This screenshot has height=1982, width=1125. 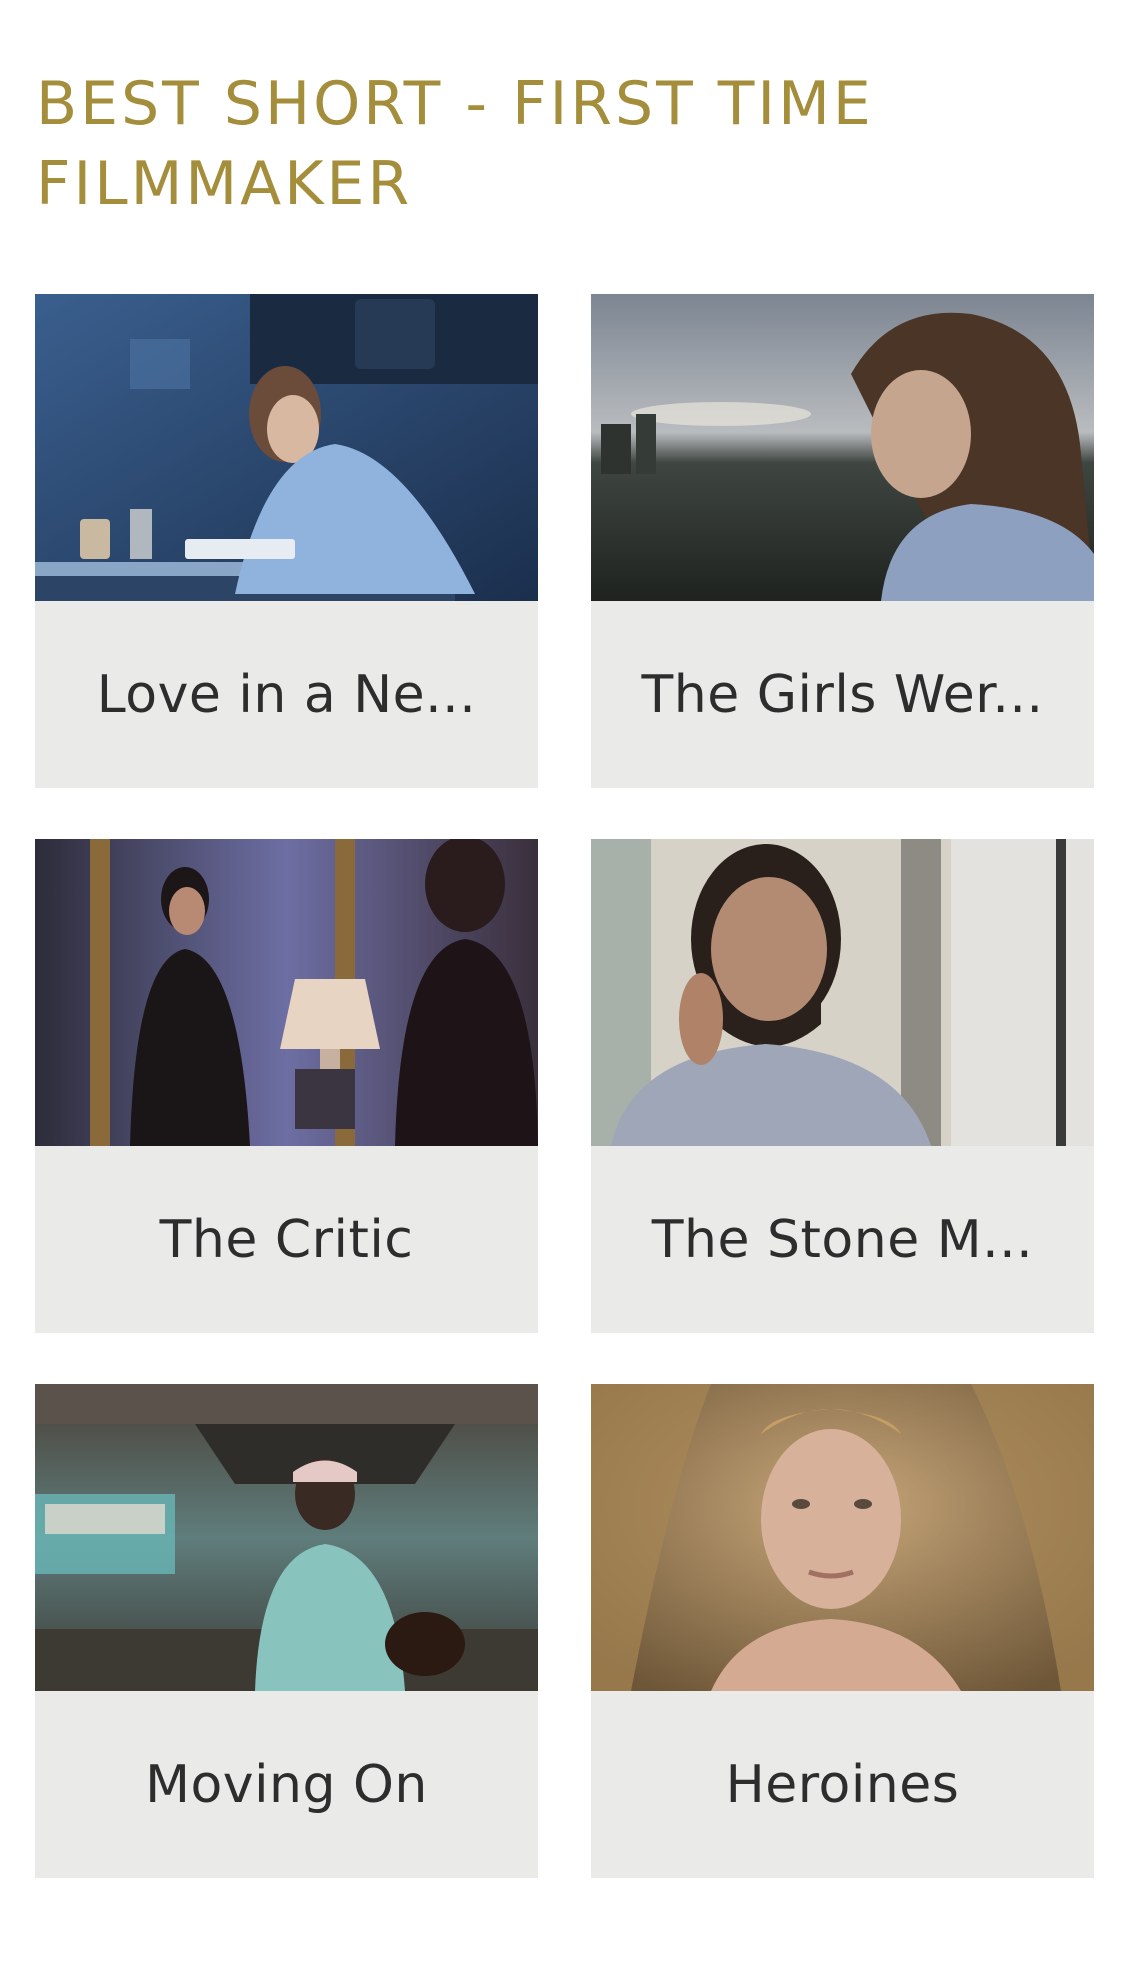 I want to click on film-caption: The Critic, so click(x=286, y=1239).